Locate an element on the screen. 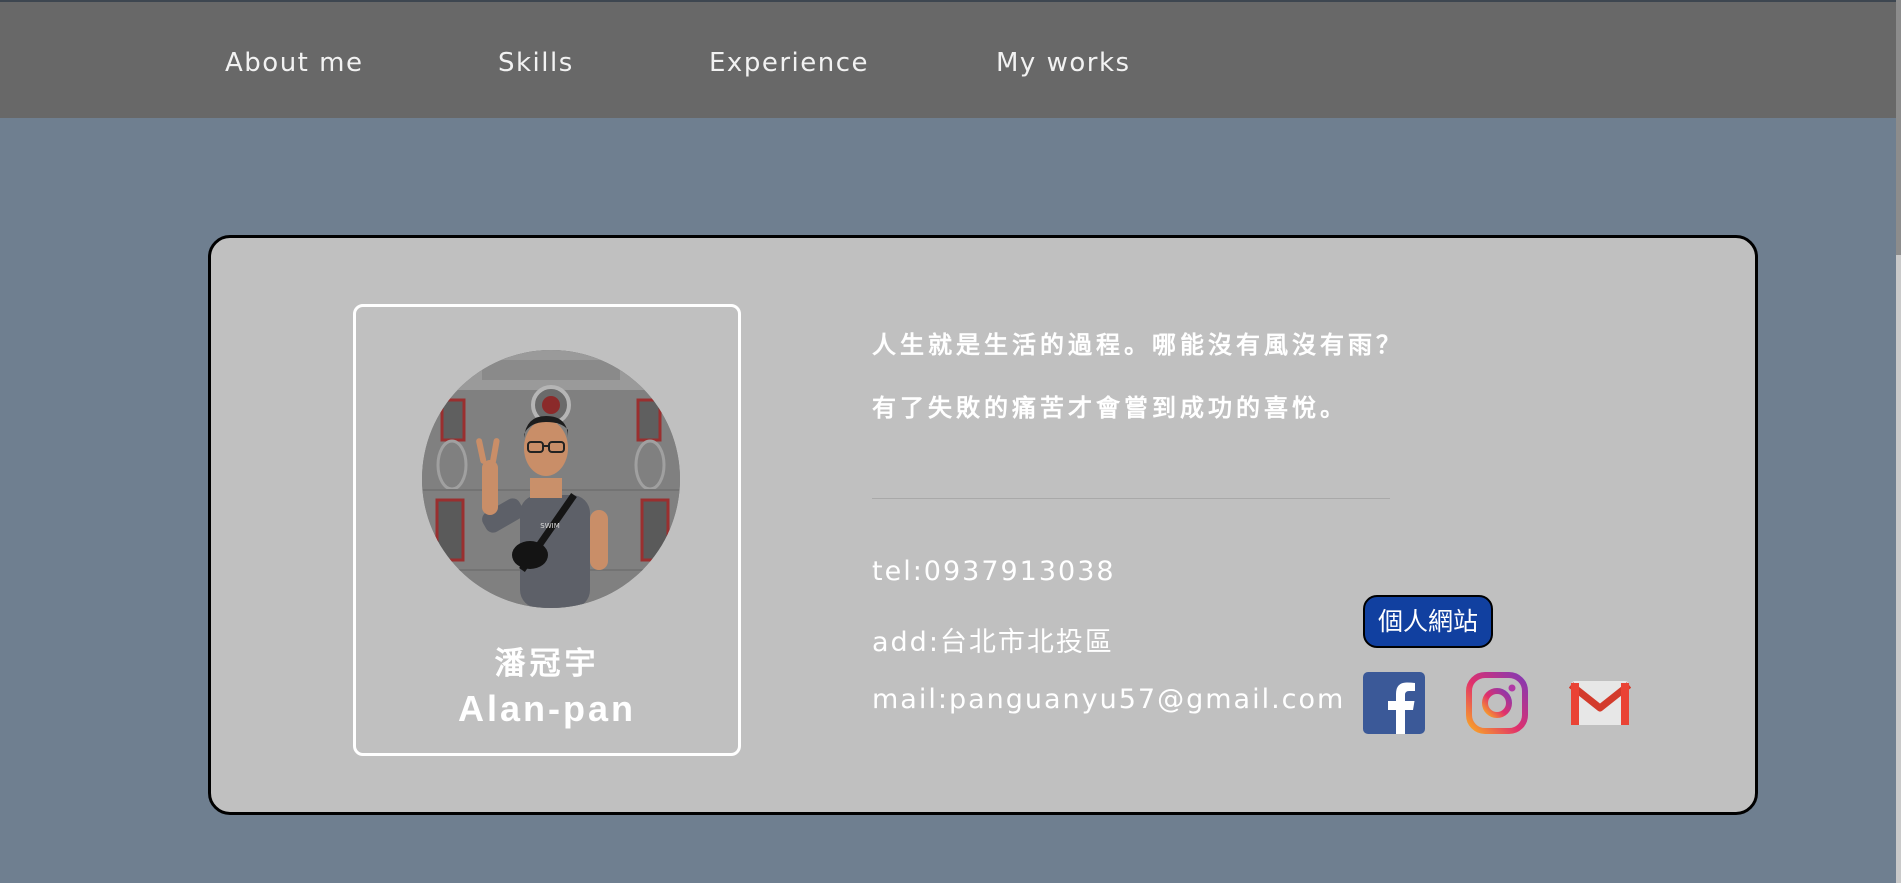 This screenshot has width=1901, height=883. scrollbar-thumb is located at coordinates (1898, 127).